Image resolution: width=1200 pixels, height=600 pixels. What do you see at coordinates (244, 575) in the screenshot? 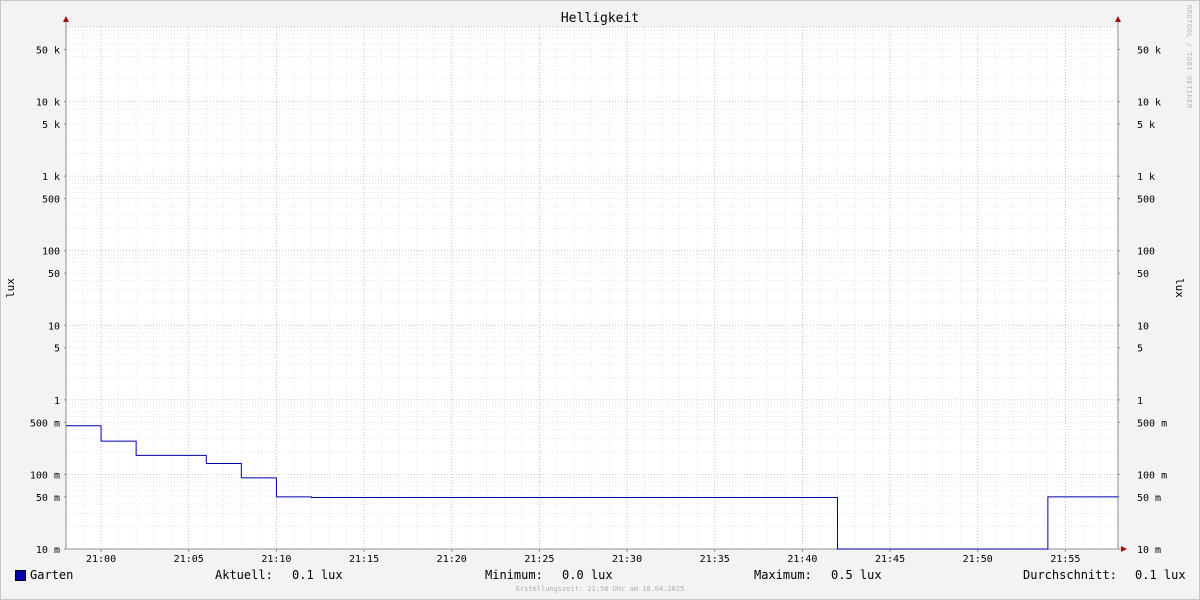
I see `legend-current-label: Aktuell:` at bounding box center [244, 575].